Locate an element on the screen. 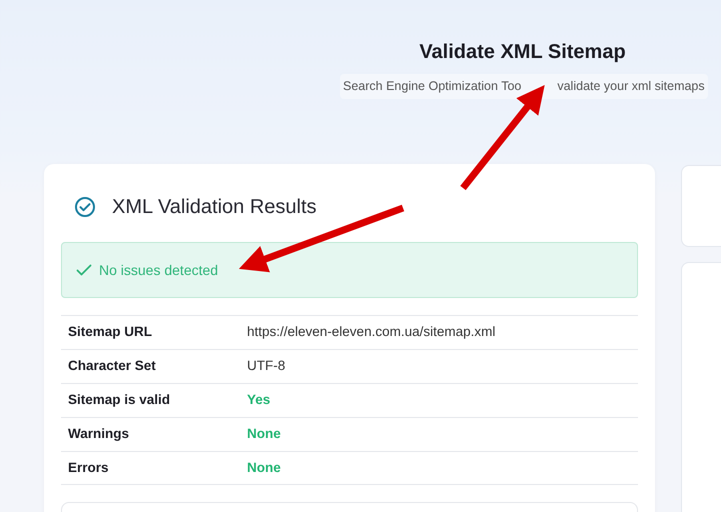 The image size is (721, 512). row-label: Sitemap is valid is located at coordinates (119, 400).